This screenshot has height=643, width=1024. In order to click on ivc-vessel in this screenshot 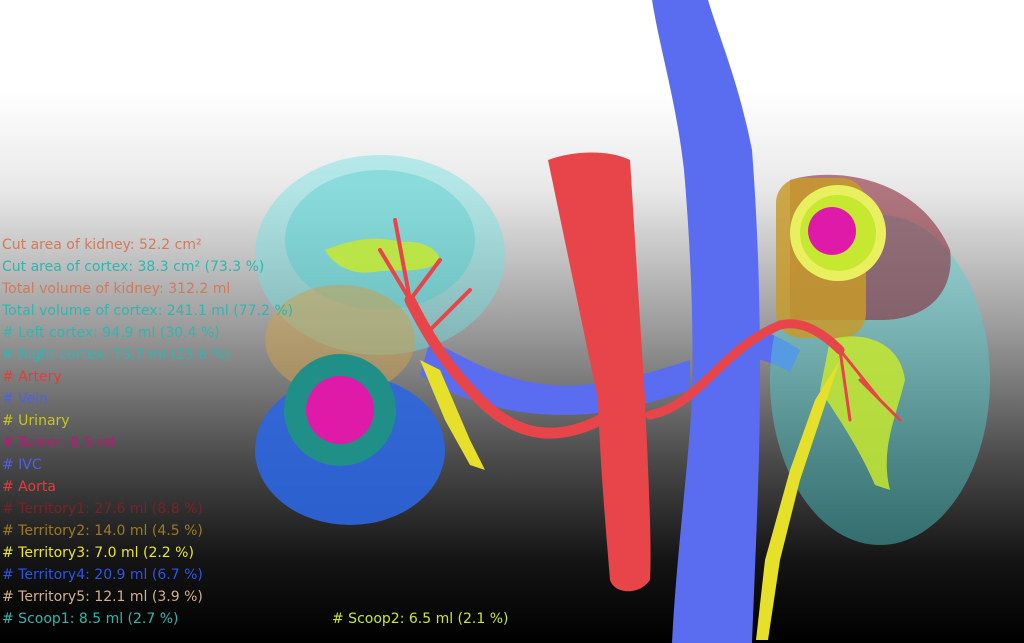, I will do `click(706, 321)`.